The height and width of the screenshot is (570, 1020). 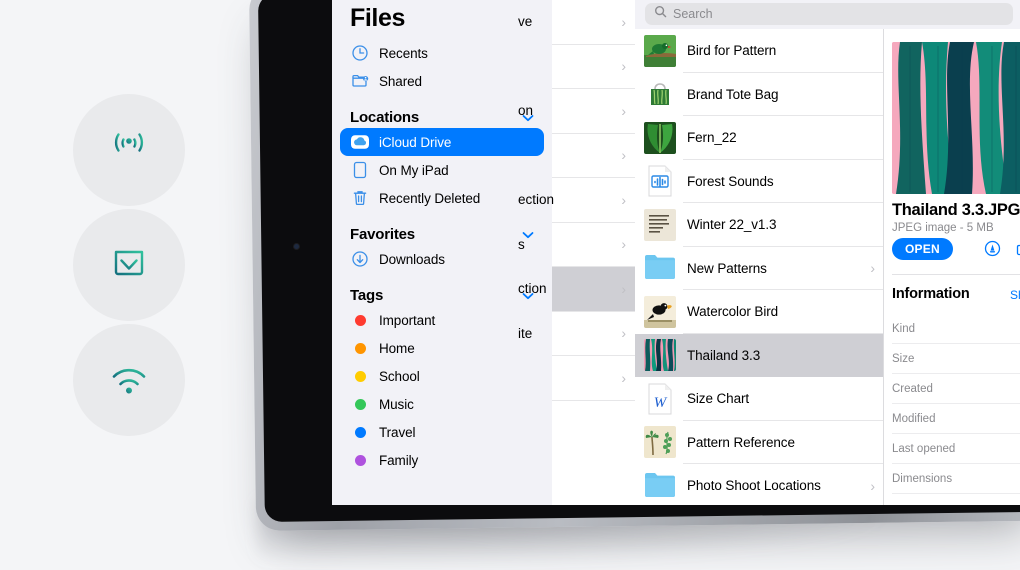 What do you see at coordinates (660, 355) in the screenshot?
I see `photo-leaves-thumbnail` at bounding box center [660, 355].